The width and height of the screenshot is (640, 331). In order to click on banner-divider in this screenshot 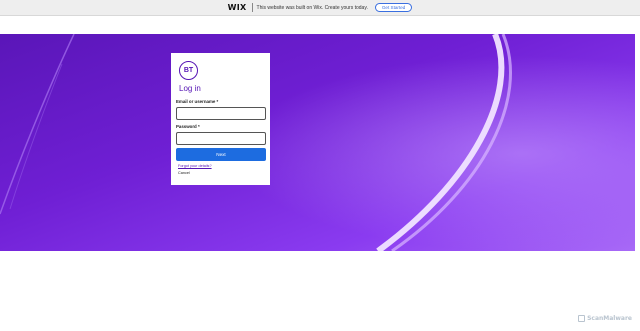, I will do `click(252, 7)`.